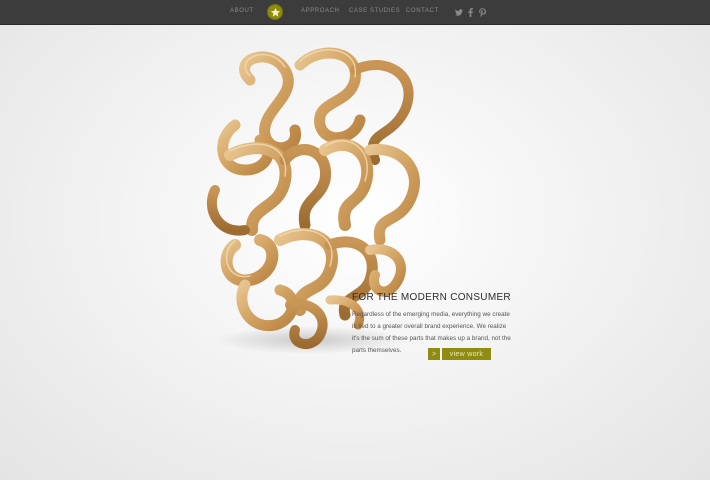 This screenshot has height=480, width=710. Describe the element at coordinates (320, 11) in the screenshot. I see `nav-approach-link: APPROACH` at that location.